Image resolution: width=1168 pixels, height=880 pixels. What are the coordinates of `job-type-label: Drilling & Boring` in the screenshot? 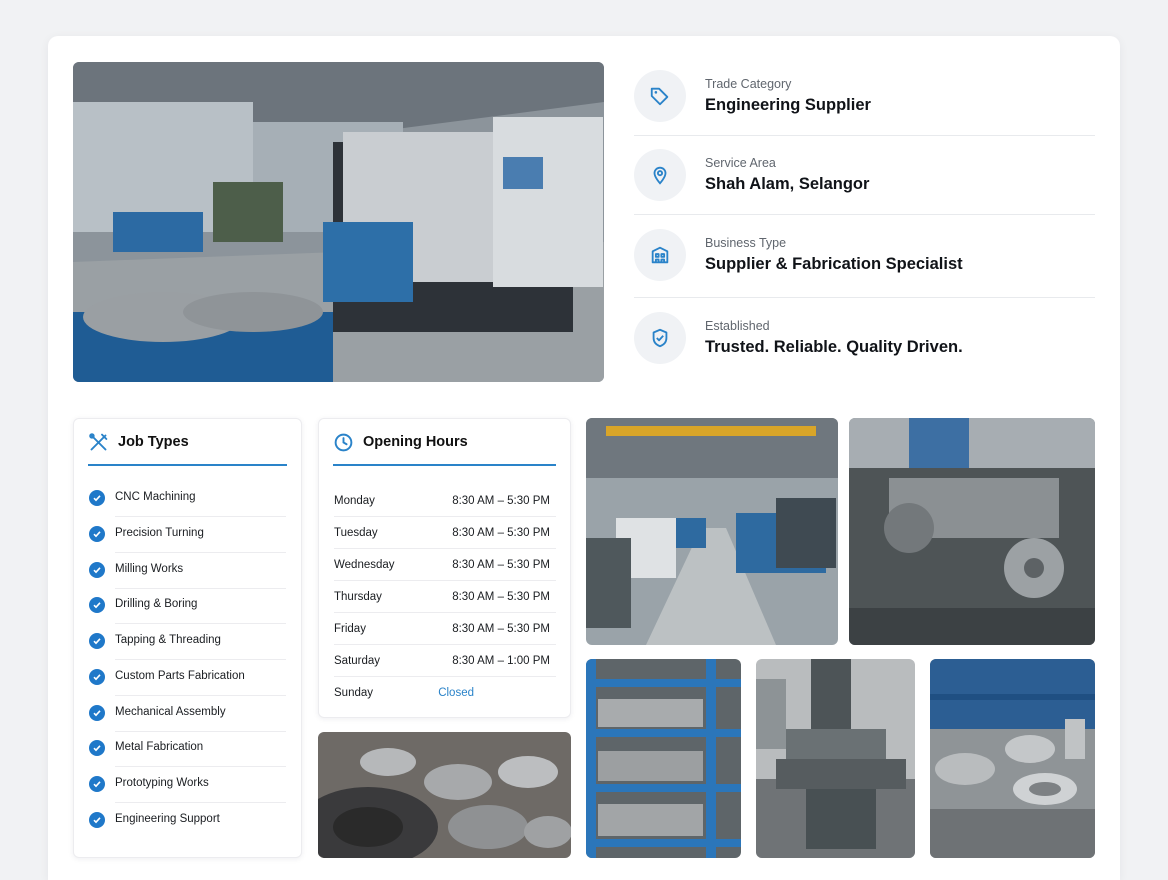 It's located at (156, 604).